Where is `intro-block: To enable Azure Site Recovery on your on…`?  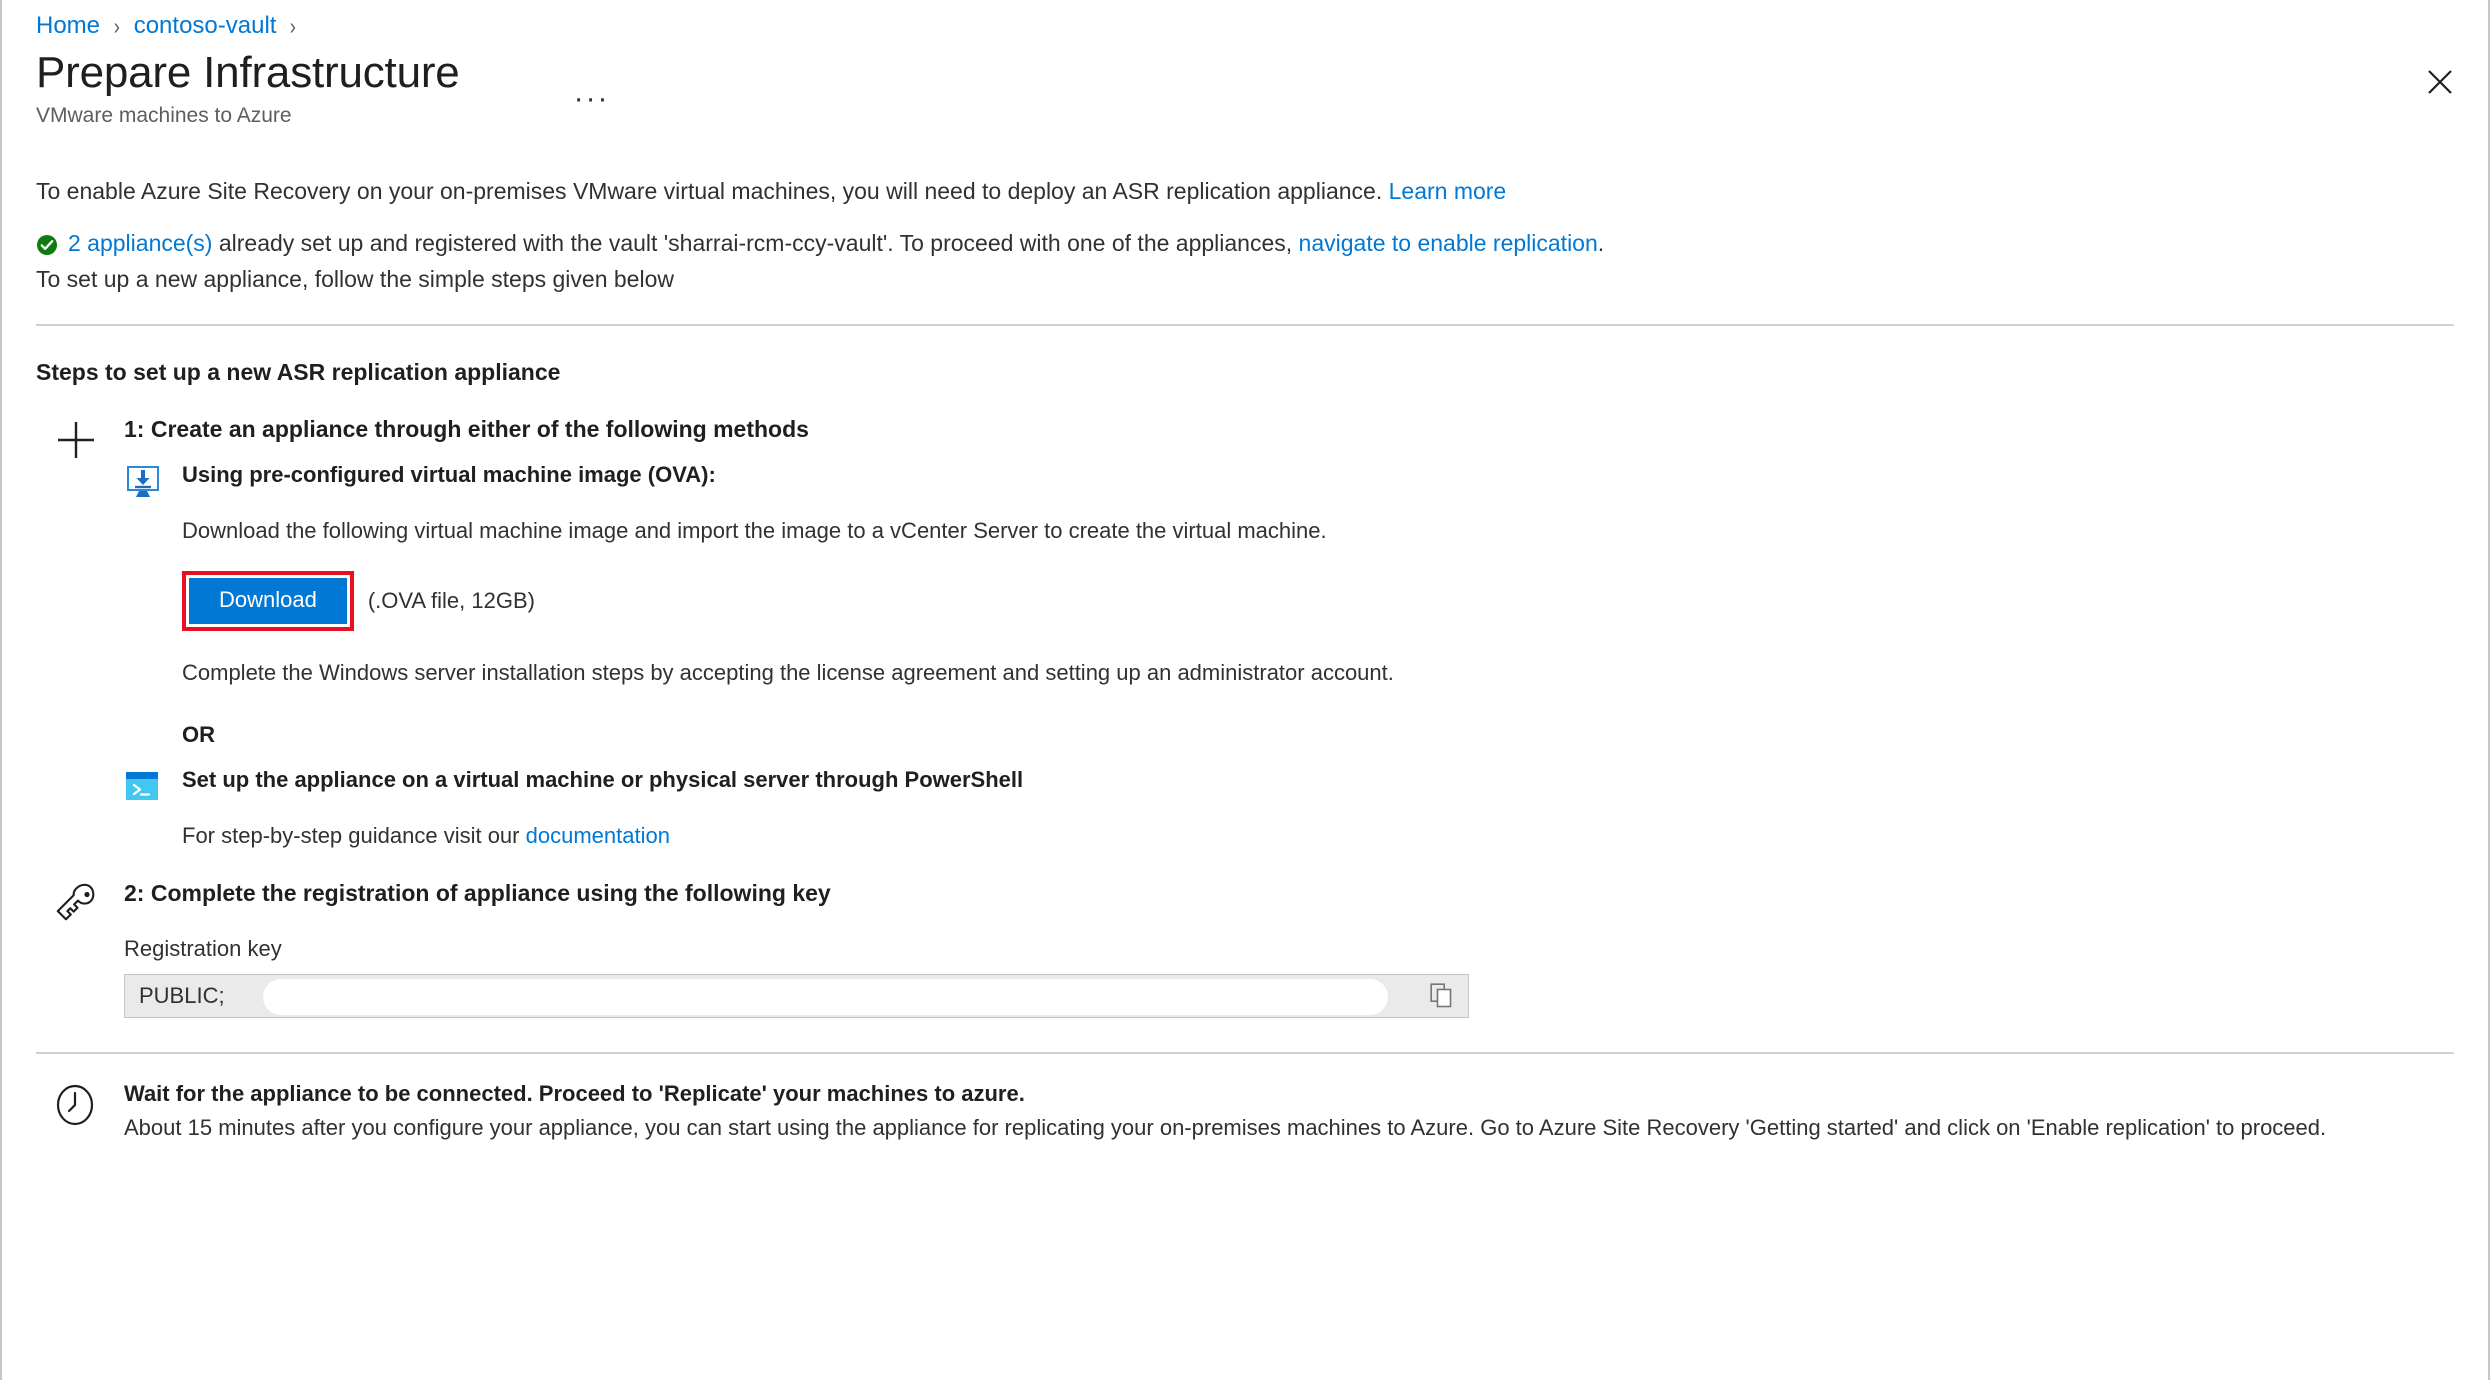
intro-block: To enable Azure Site Recovery on your on… is located at coordinates (1245, 235).